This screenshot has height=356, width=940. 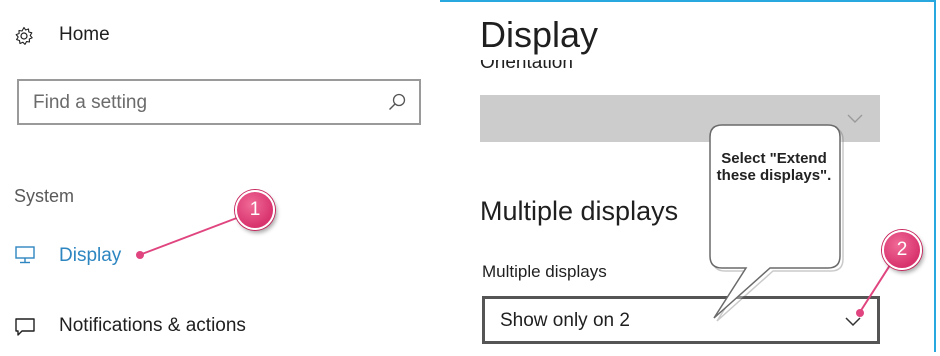 What do you see at coordinates (680, 118) in the screenshot?
I see `orientation-dropdown` at bounding box center [680, 118].